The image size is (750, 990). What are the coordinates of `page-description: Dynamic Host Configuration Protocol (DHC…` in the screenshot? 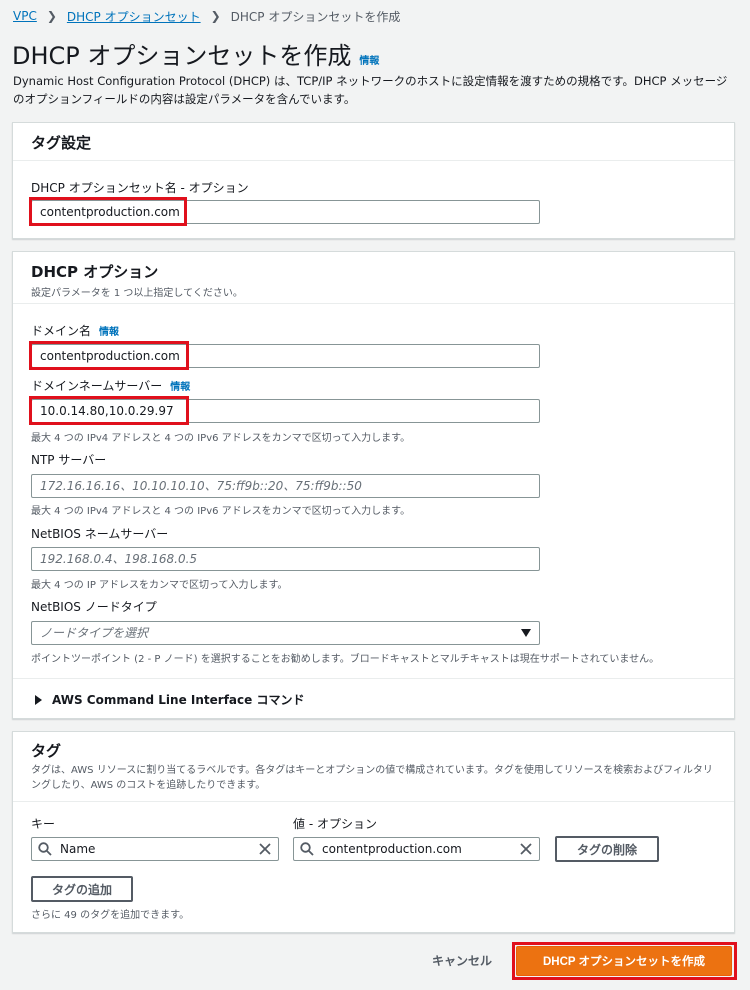 It's located at (370, 90).